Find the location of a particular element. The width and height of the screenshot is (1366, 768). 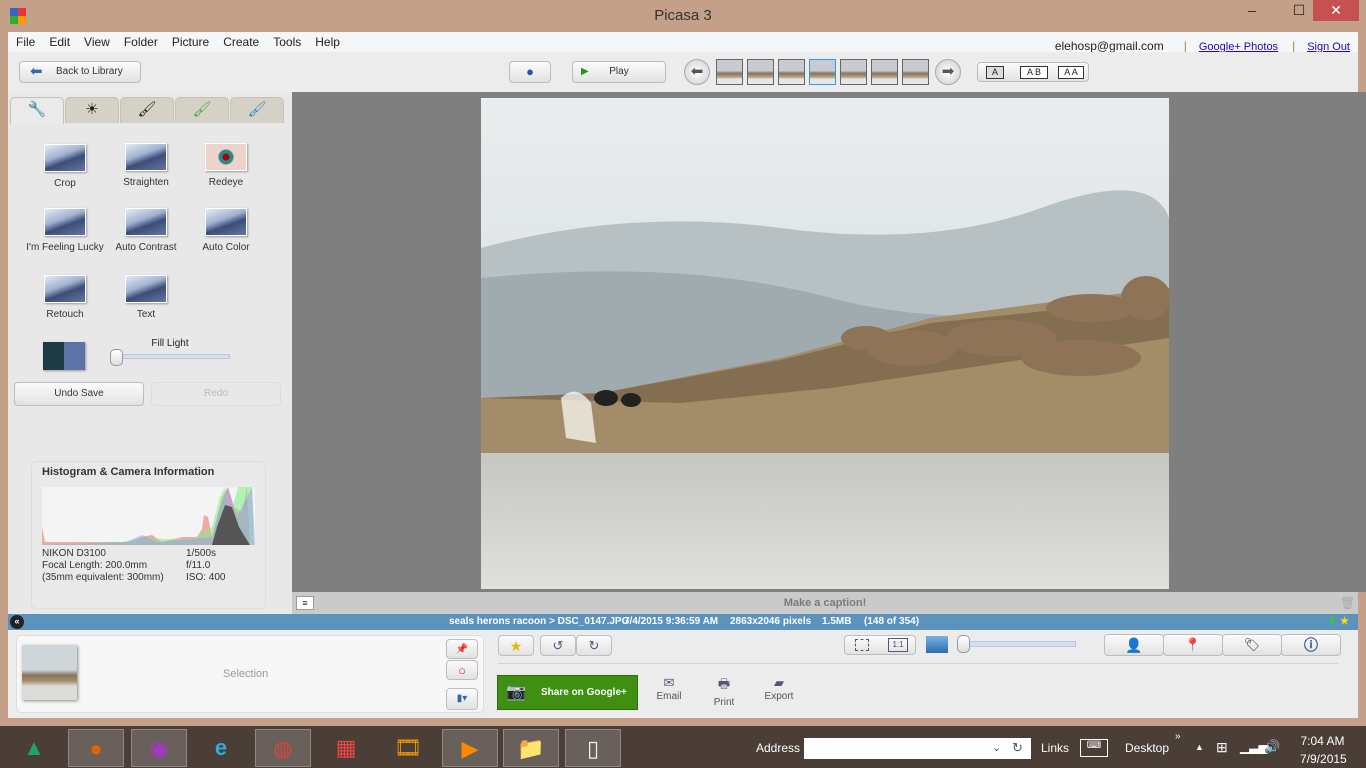

email-button: ✉ Email is located at coordinates (669, 688).